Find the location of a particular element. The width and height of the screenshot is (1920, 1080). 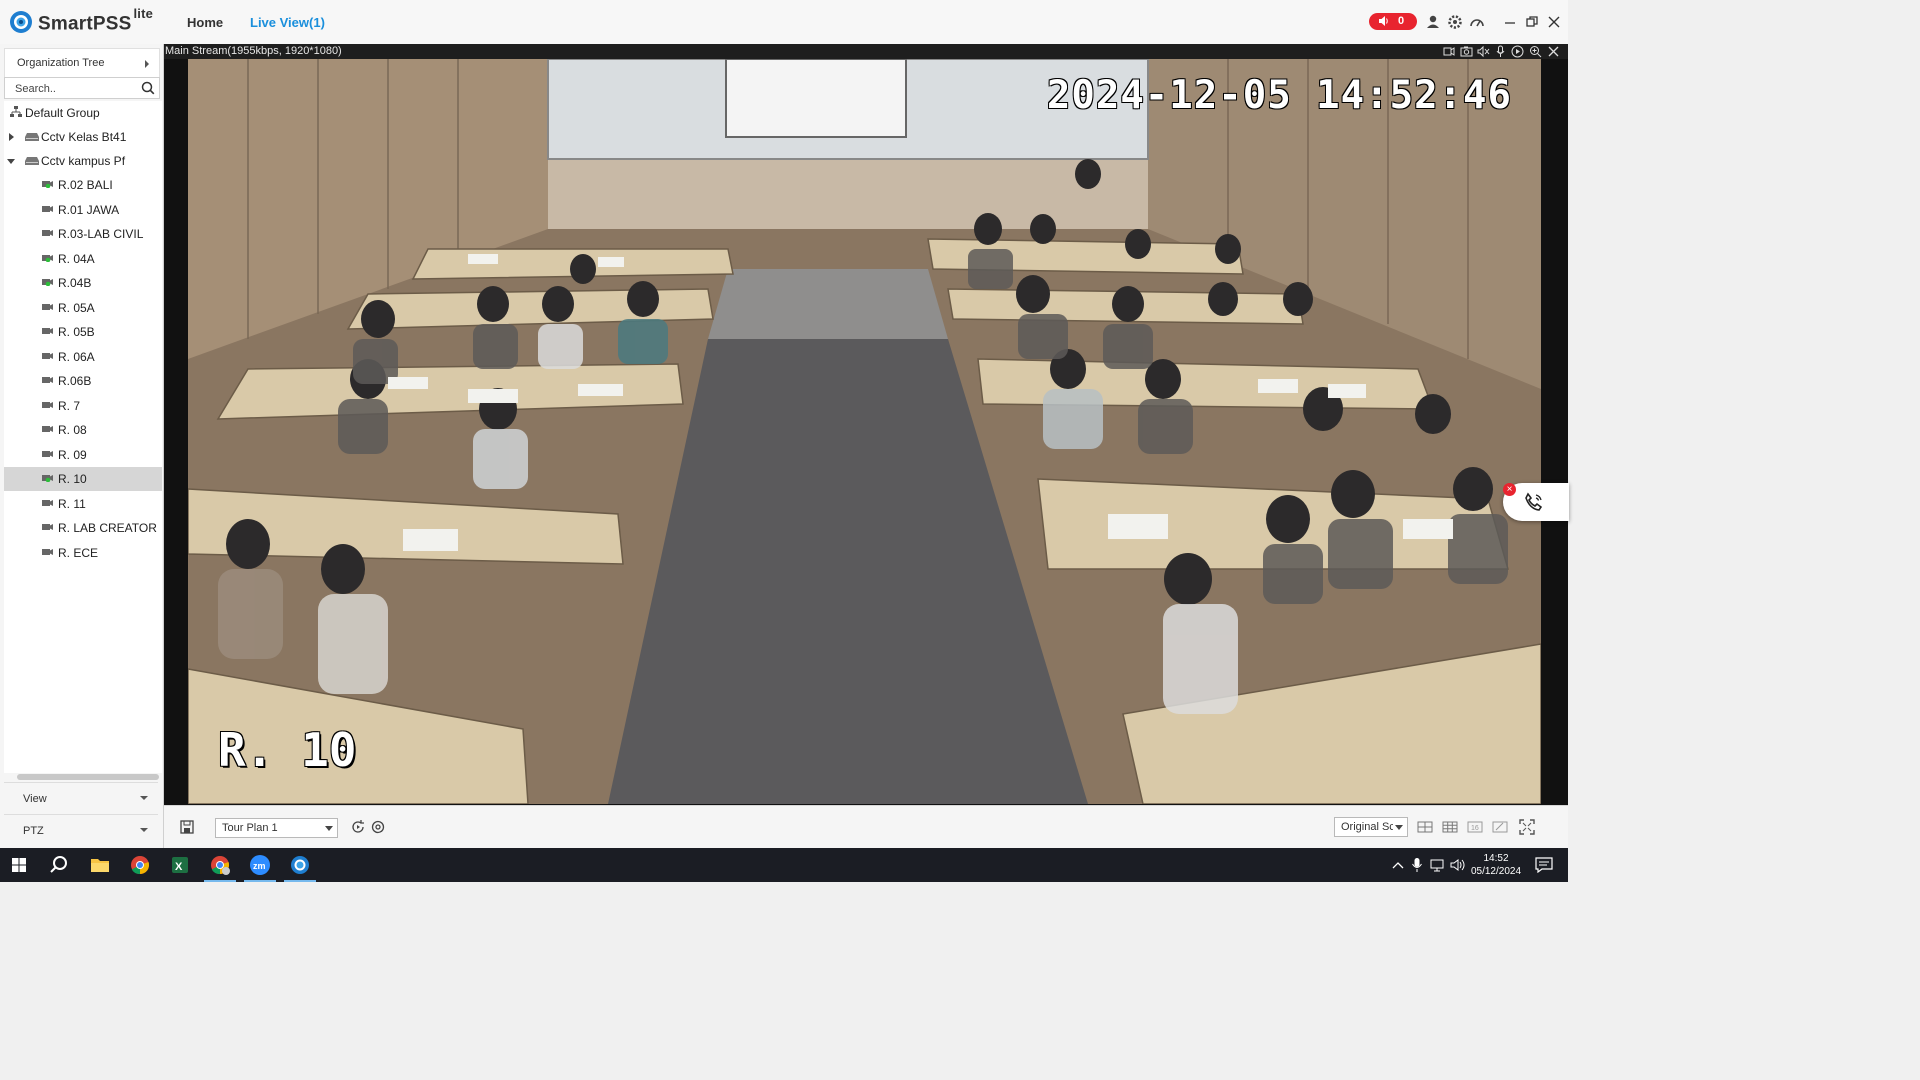

tree-device-label: R. 7 is located at coordinates (69, 405).